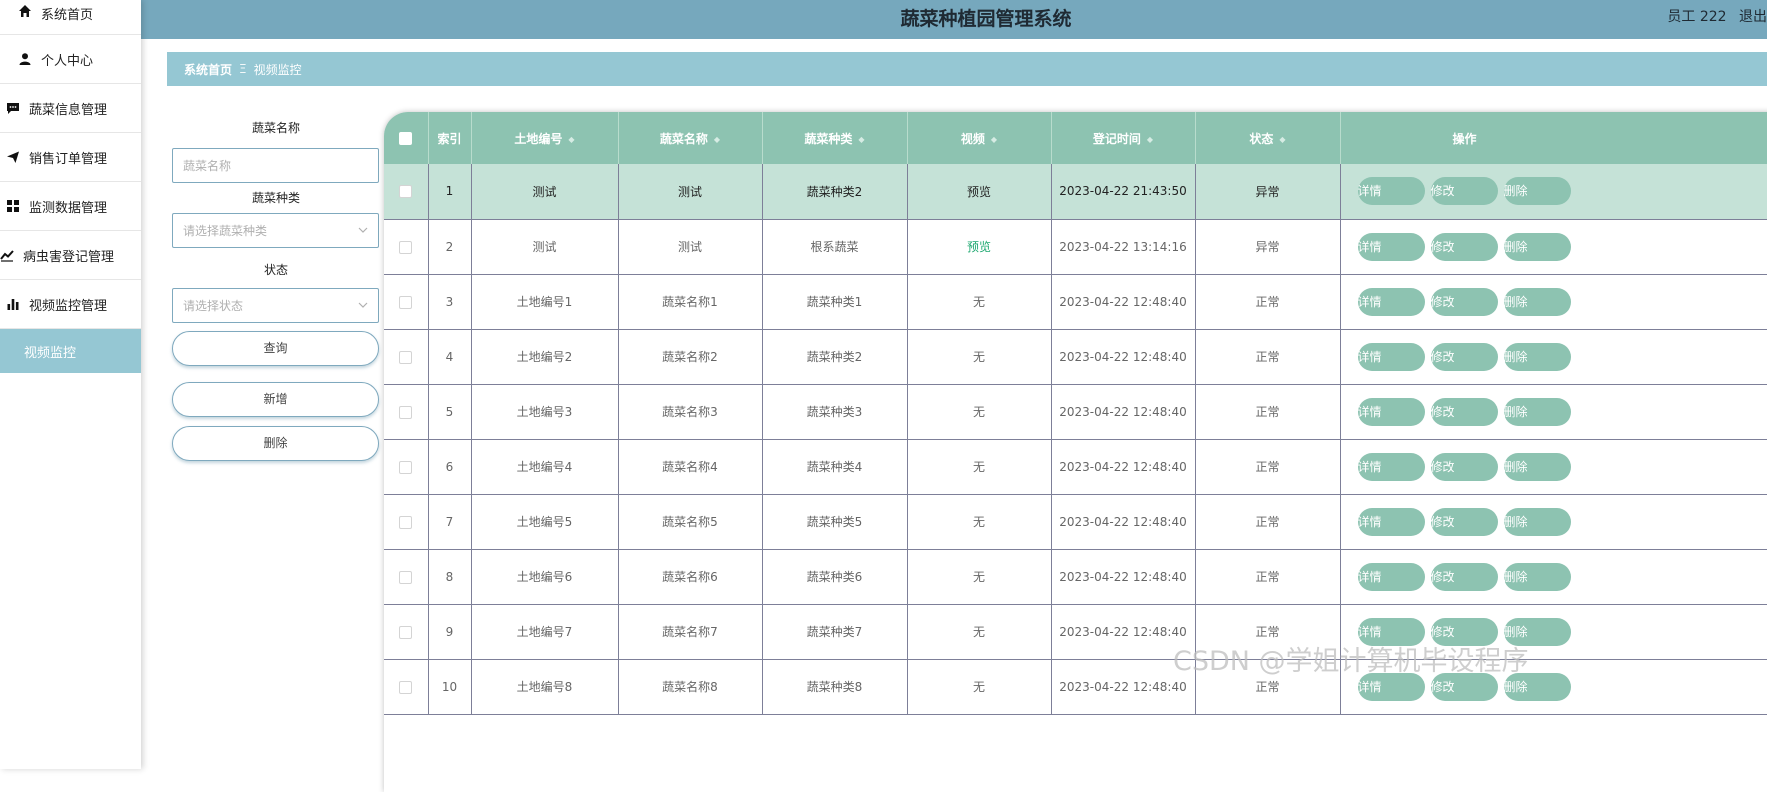  I want to click on breadcrumb-home: 系统首页, so click(208, 69).